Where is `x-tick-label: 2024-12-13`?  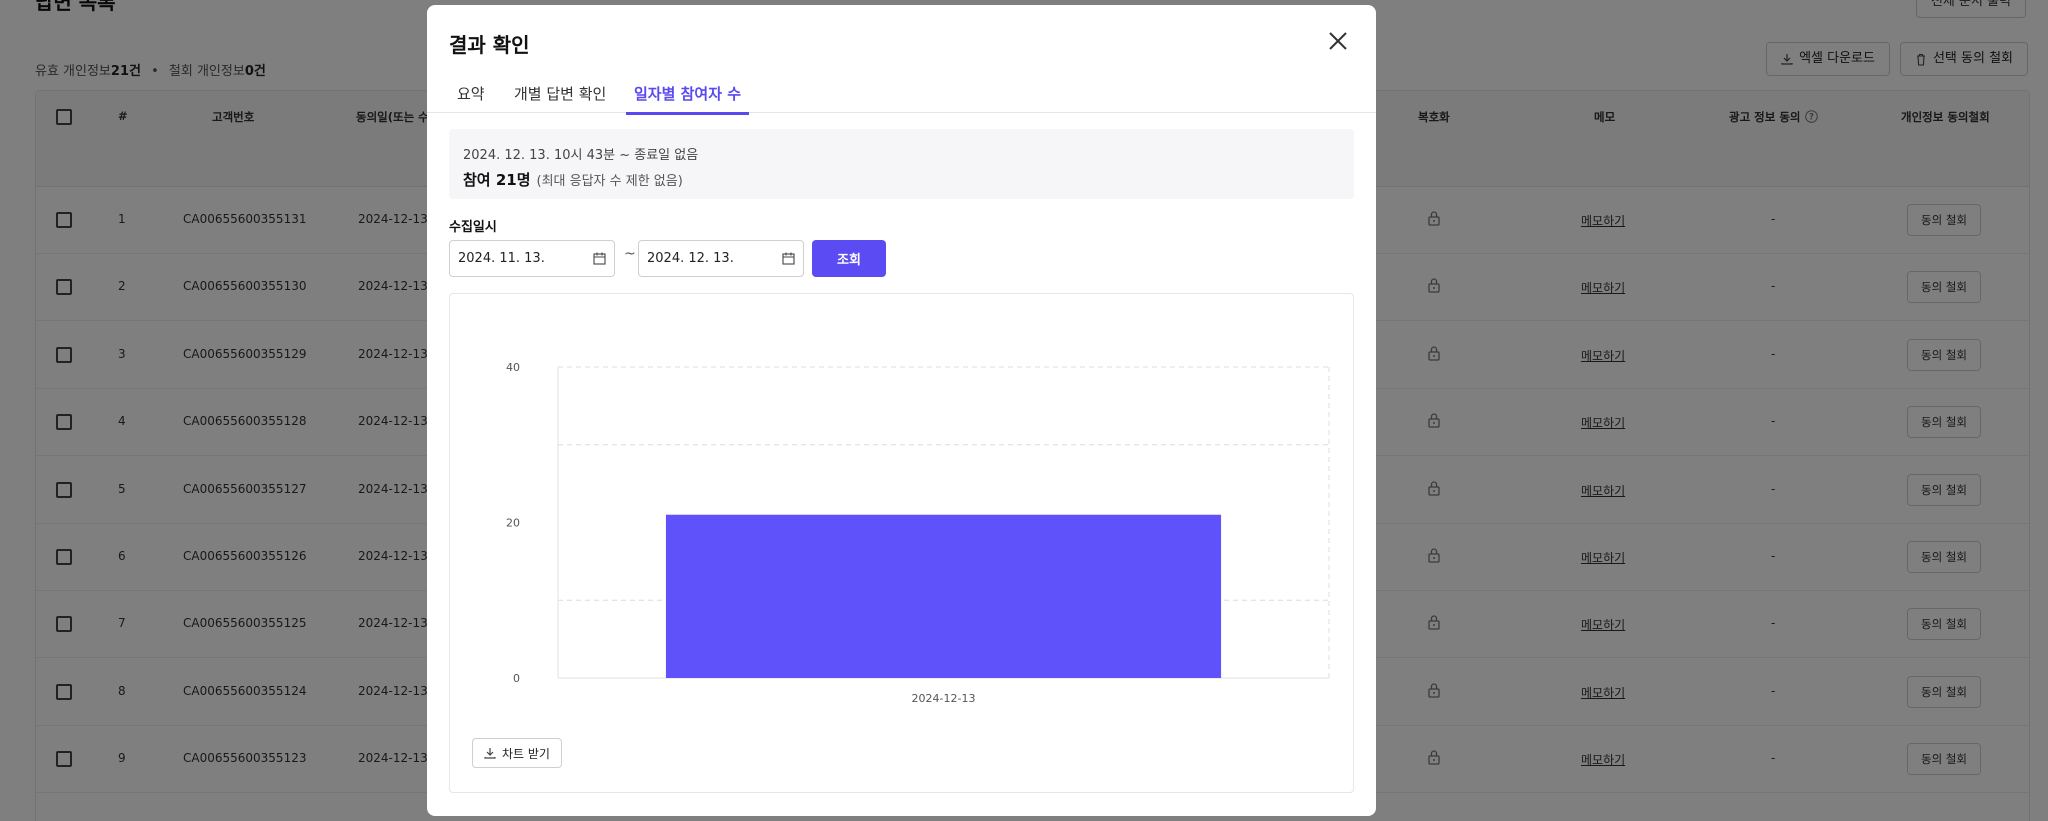 x-tick-label: 2024-12-13 is located at coordinates (944, 698).